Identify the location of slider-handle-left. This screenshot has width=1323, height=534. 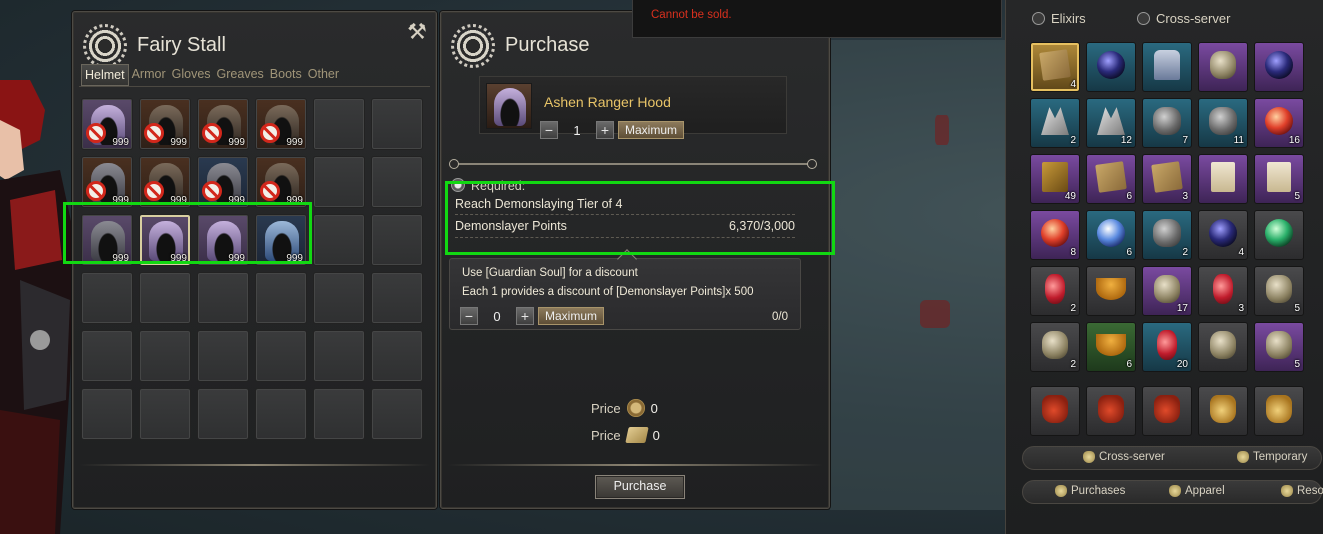
(454, 164).